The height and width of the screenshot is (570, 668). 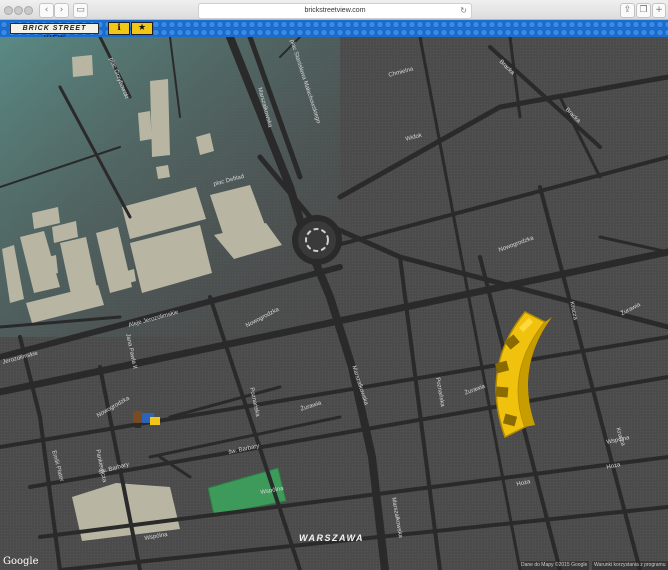 What do you see at coordinates (28, 10) in the screenshot?
I see `zoom-window-button` at bounding box center [28, 10].